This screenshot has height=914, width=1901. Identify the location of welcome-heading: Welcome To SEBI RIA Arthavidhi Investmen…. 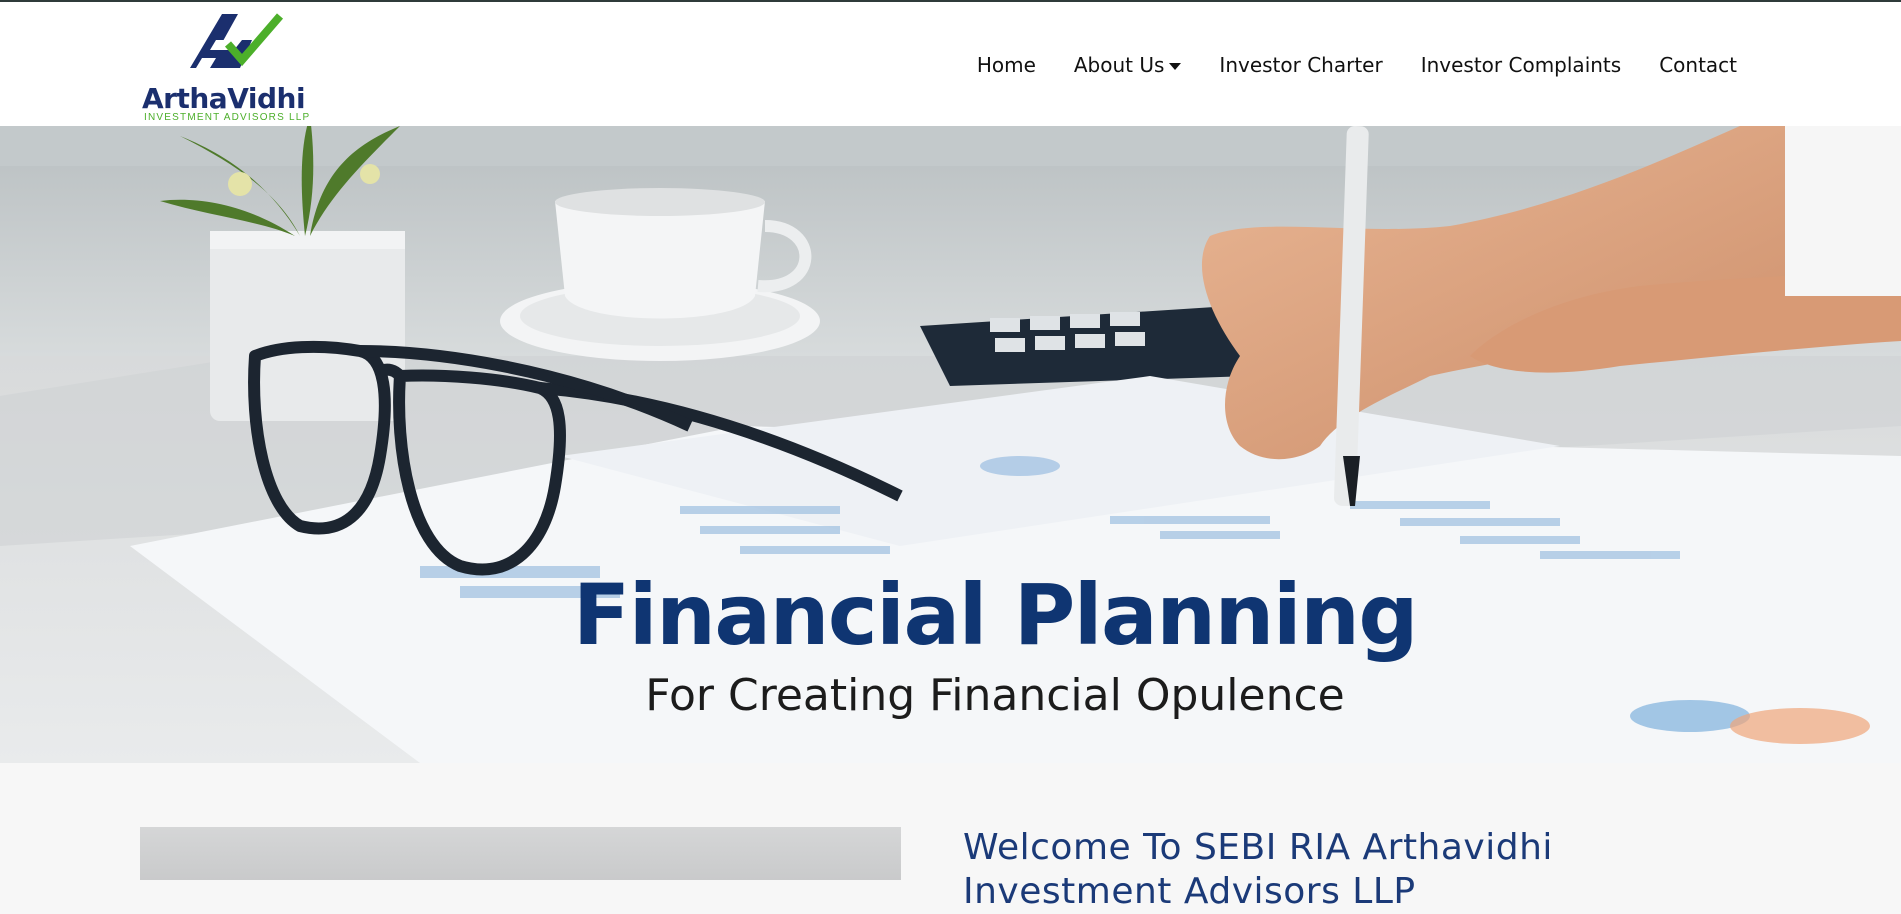
(1258, 869).